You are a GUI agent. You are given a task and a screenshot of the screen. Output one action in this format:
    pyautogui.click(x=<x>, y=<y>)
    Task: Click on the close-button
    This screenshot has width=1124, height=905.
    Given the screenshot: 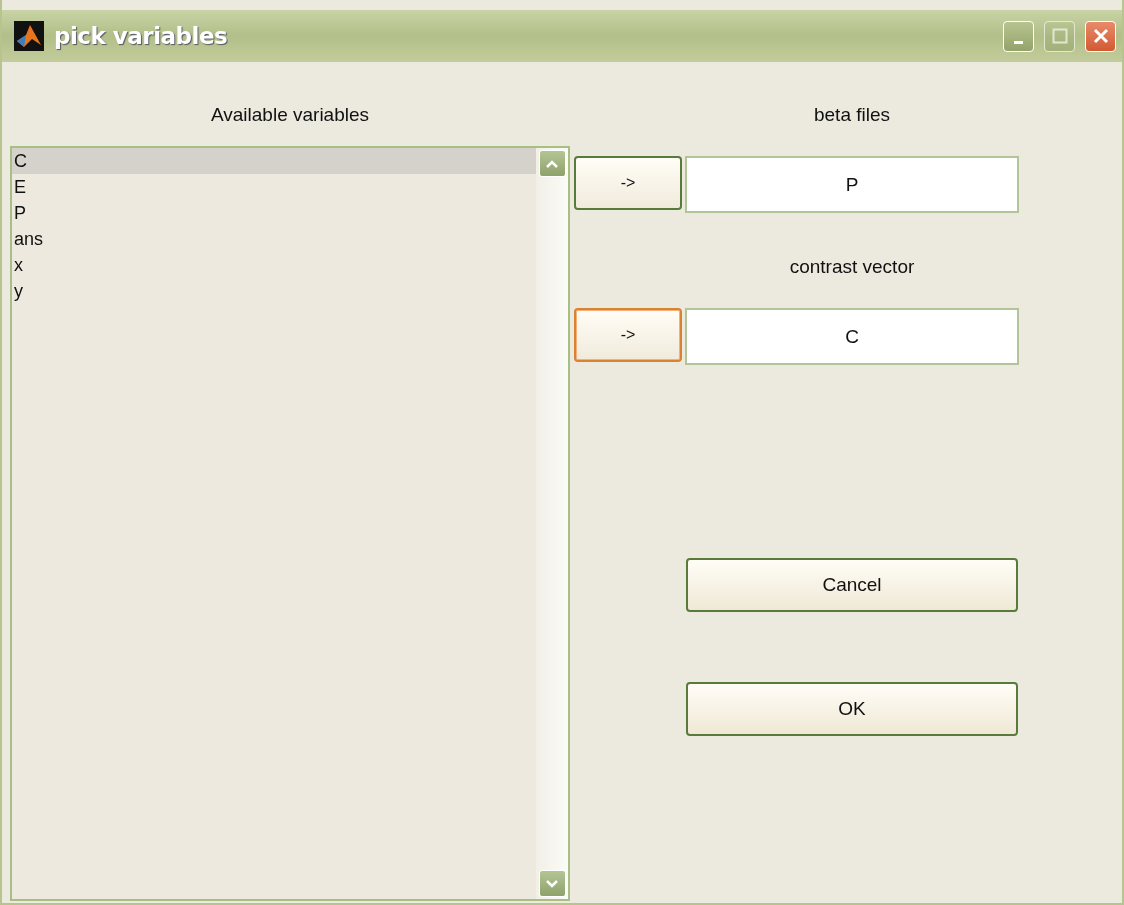 What is the action you would take?
    pyautogui.click(x=1100, y=36)
    